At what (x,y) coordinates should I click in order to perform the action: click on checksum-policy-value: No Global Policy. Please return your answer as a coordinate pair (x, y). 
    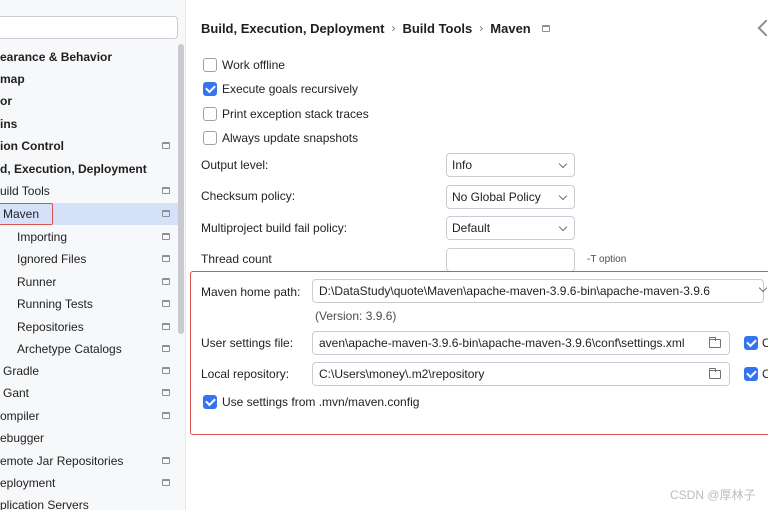
    Looking at the image, I should click on (496, 197).